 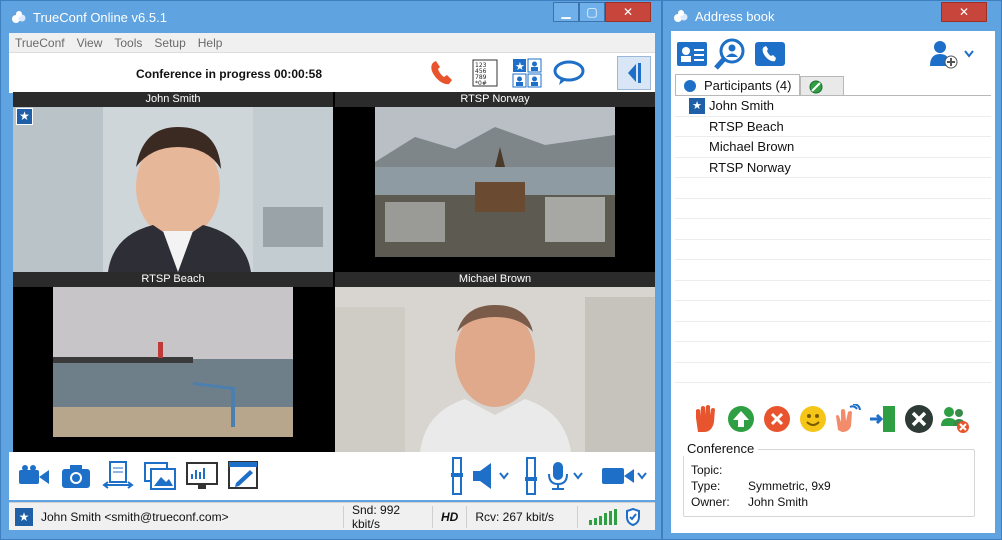 What do you see at coordinates (847, 419) in the screenshot?
I see `applause-button` at bounding box center [847, 419].